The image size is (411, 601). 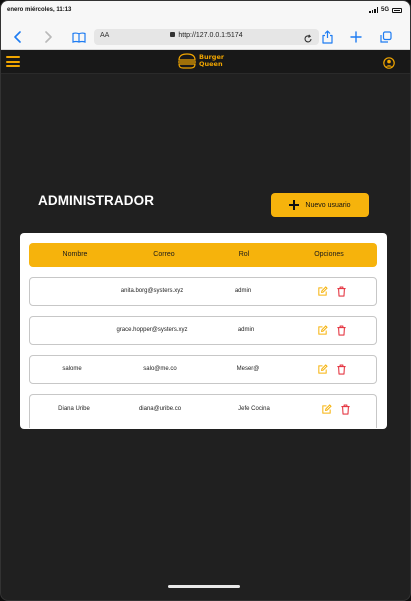 What do you see at coordinates (152, 291) in the screenshot?
I see `cell-email: anita.borg@systers.xyz` at bounding box center [152, 291].